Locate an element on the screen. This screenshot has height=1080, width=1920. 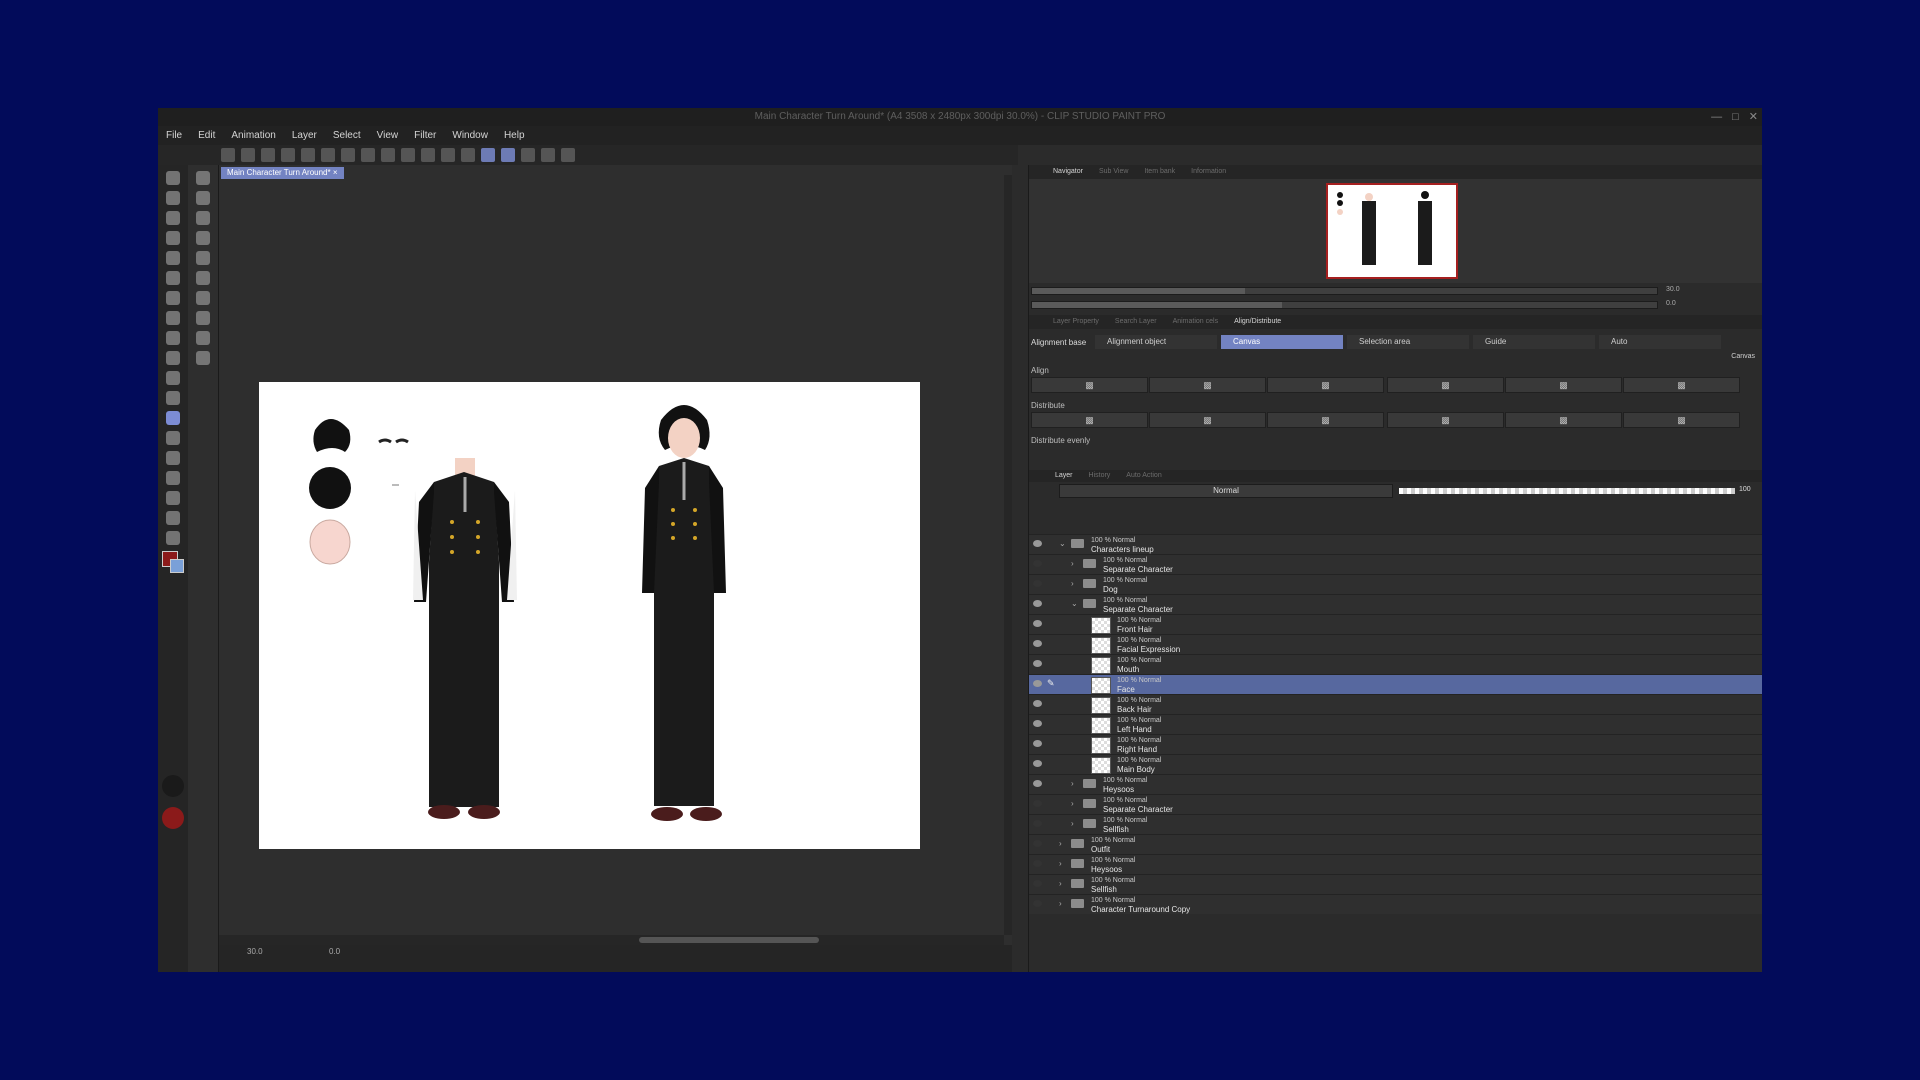
document-tab: Main Character Turn Around* × is located at coordinates (282, 173).